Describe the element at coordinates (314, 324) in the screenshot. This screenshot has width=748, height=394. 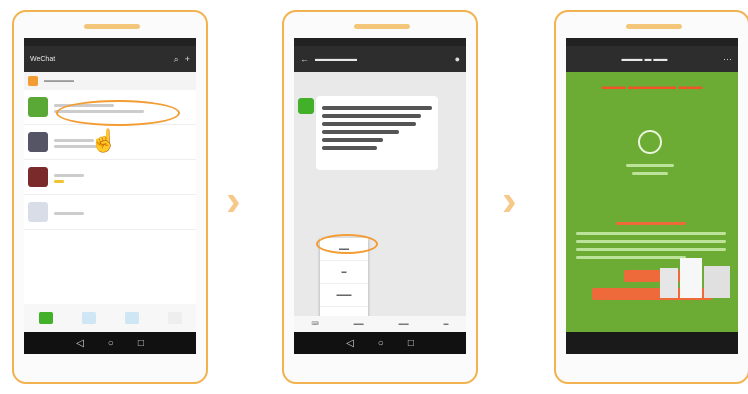
I see `keyboard-icon: ⌨` at that location.